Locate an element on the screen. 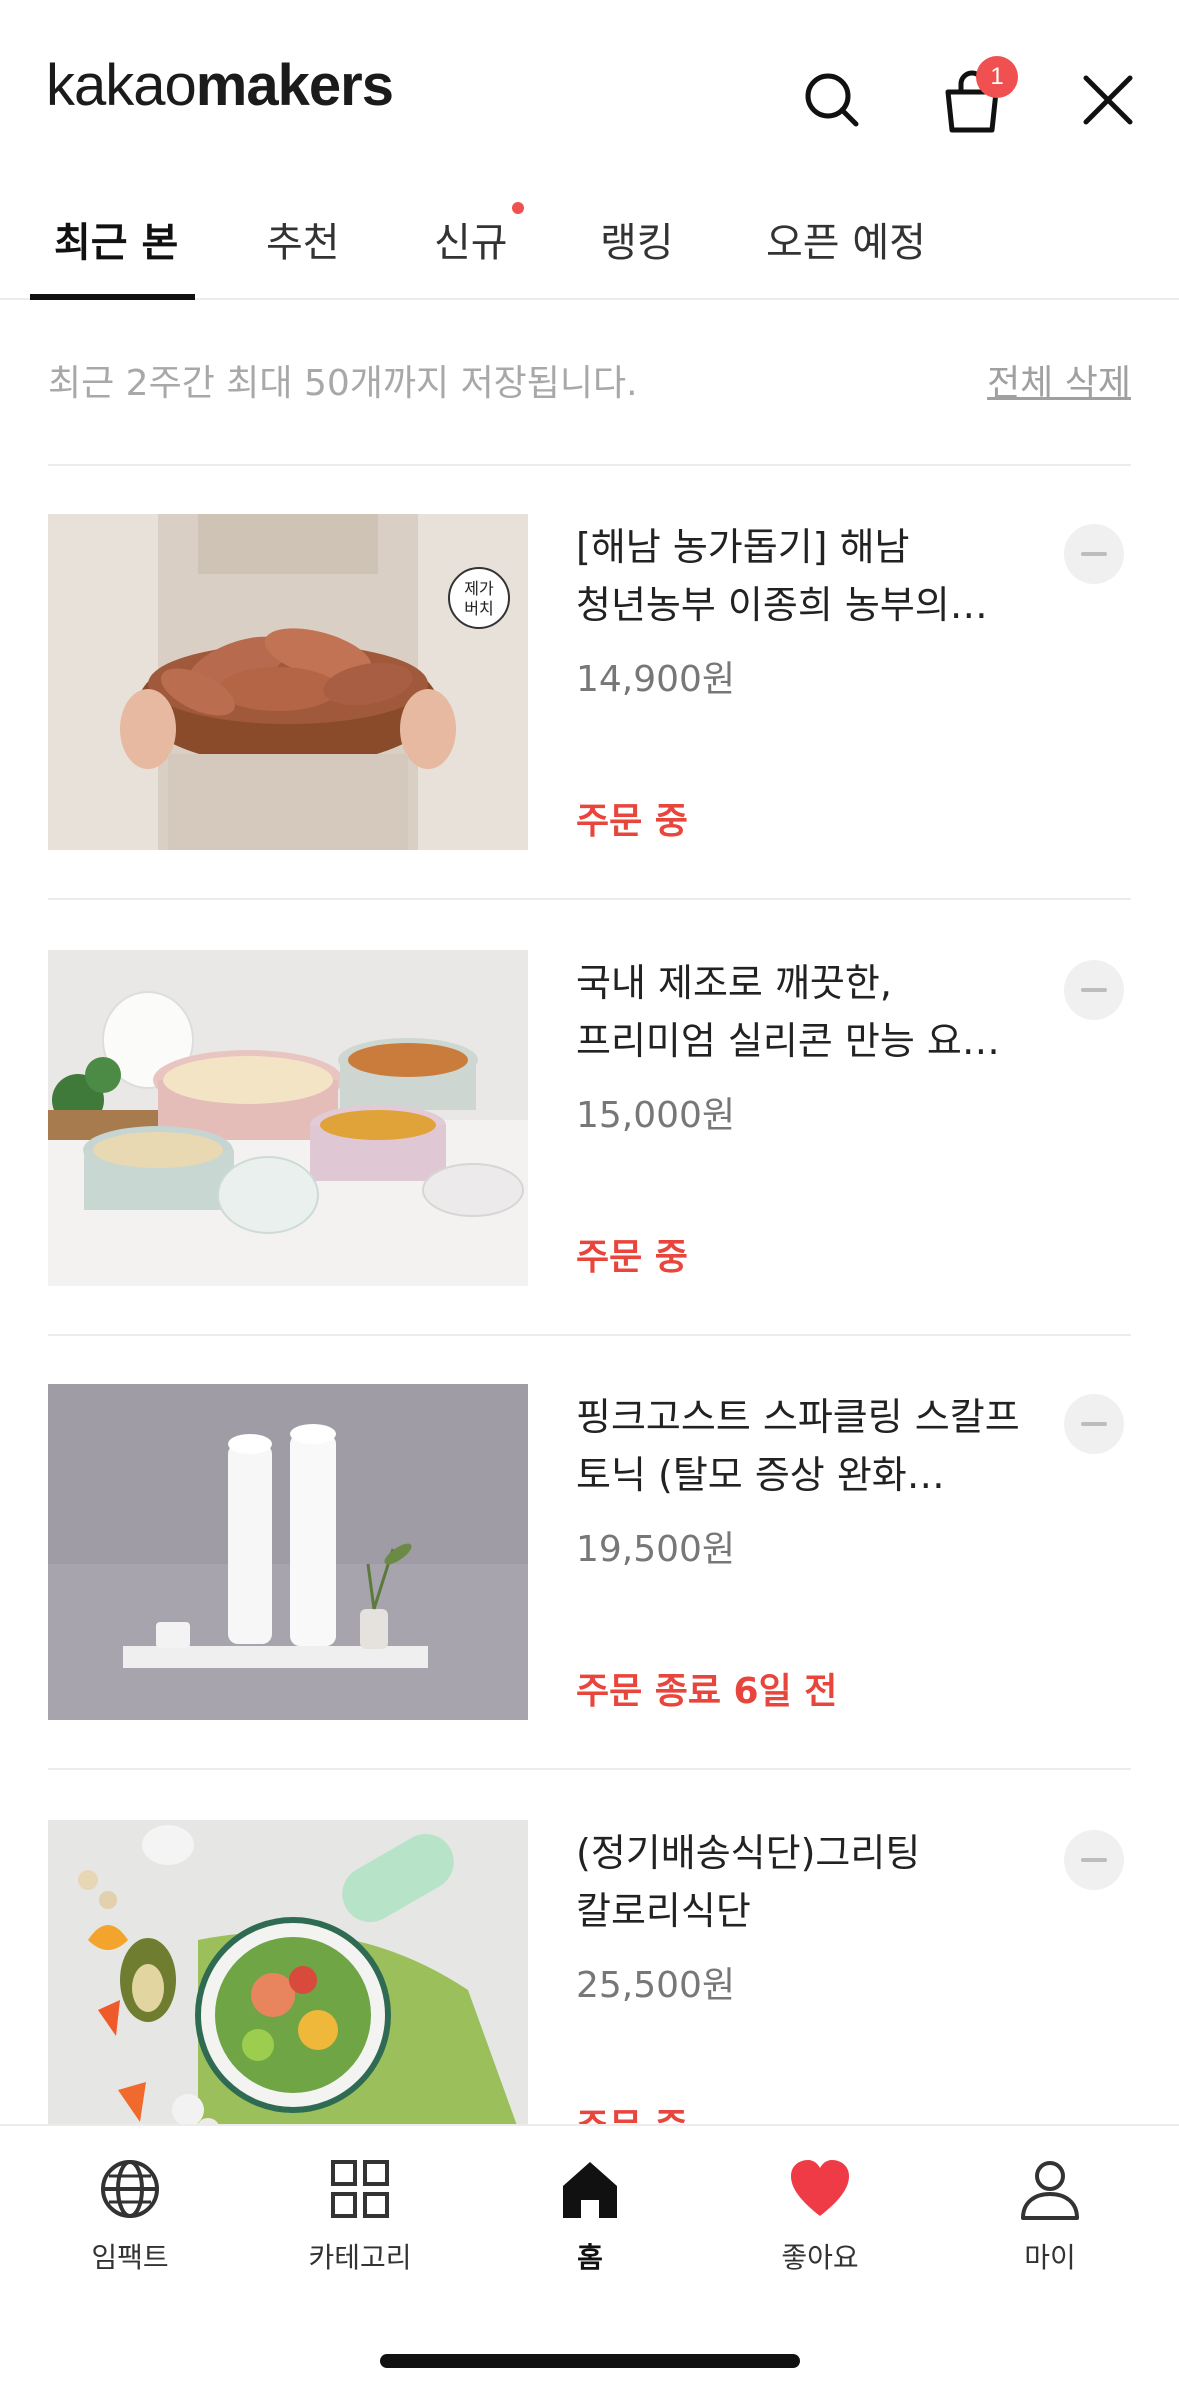  product-price: 14,900원 is located at coordinates (656, 679).